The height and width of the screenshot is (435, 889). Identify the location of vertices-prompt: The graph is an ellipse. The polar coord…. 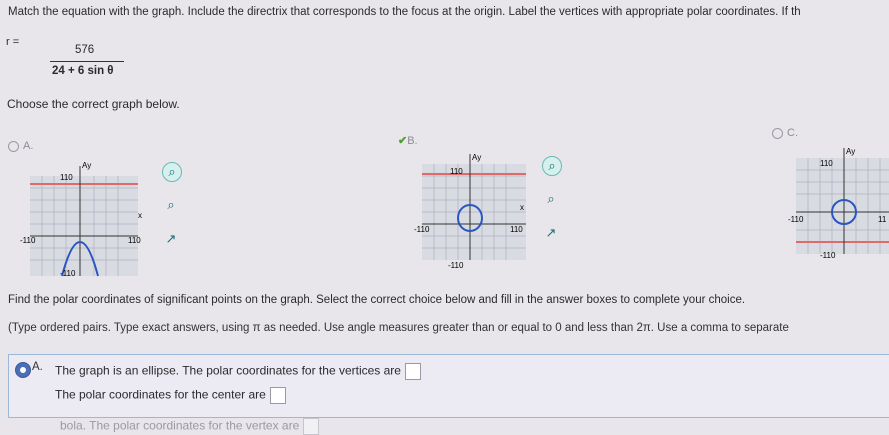
(228, 370).